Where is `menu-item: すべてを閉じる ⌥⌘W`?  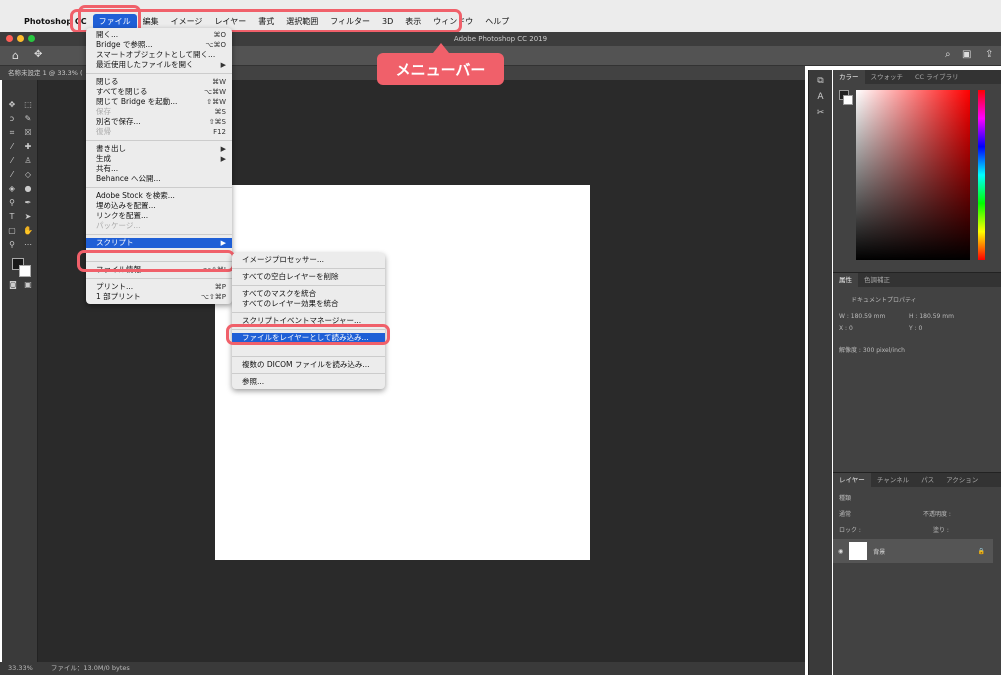
menu-item: すべてを閉じる ⌥⌘W is located at coordinates (159, 92).